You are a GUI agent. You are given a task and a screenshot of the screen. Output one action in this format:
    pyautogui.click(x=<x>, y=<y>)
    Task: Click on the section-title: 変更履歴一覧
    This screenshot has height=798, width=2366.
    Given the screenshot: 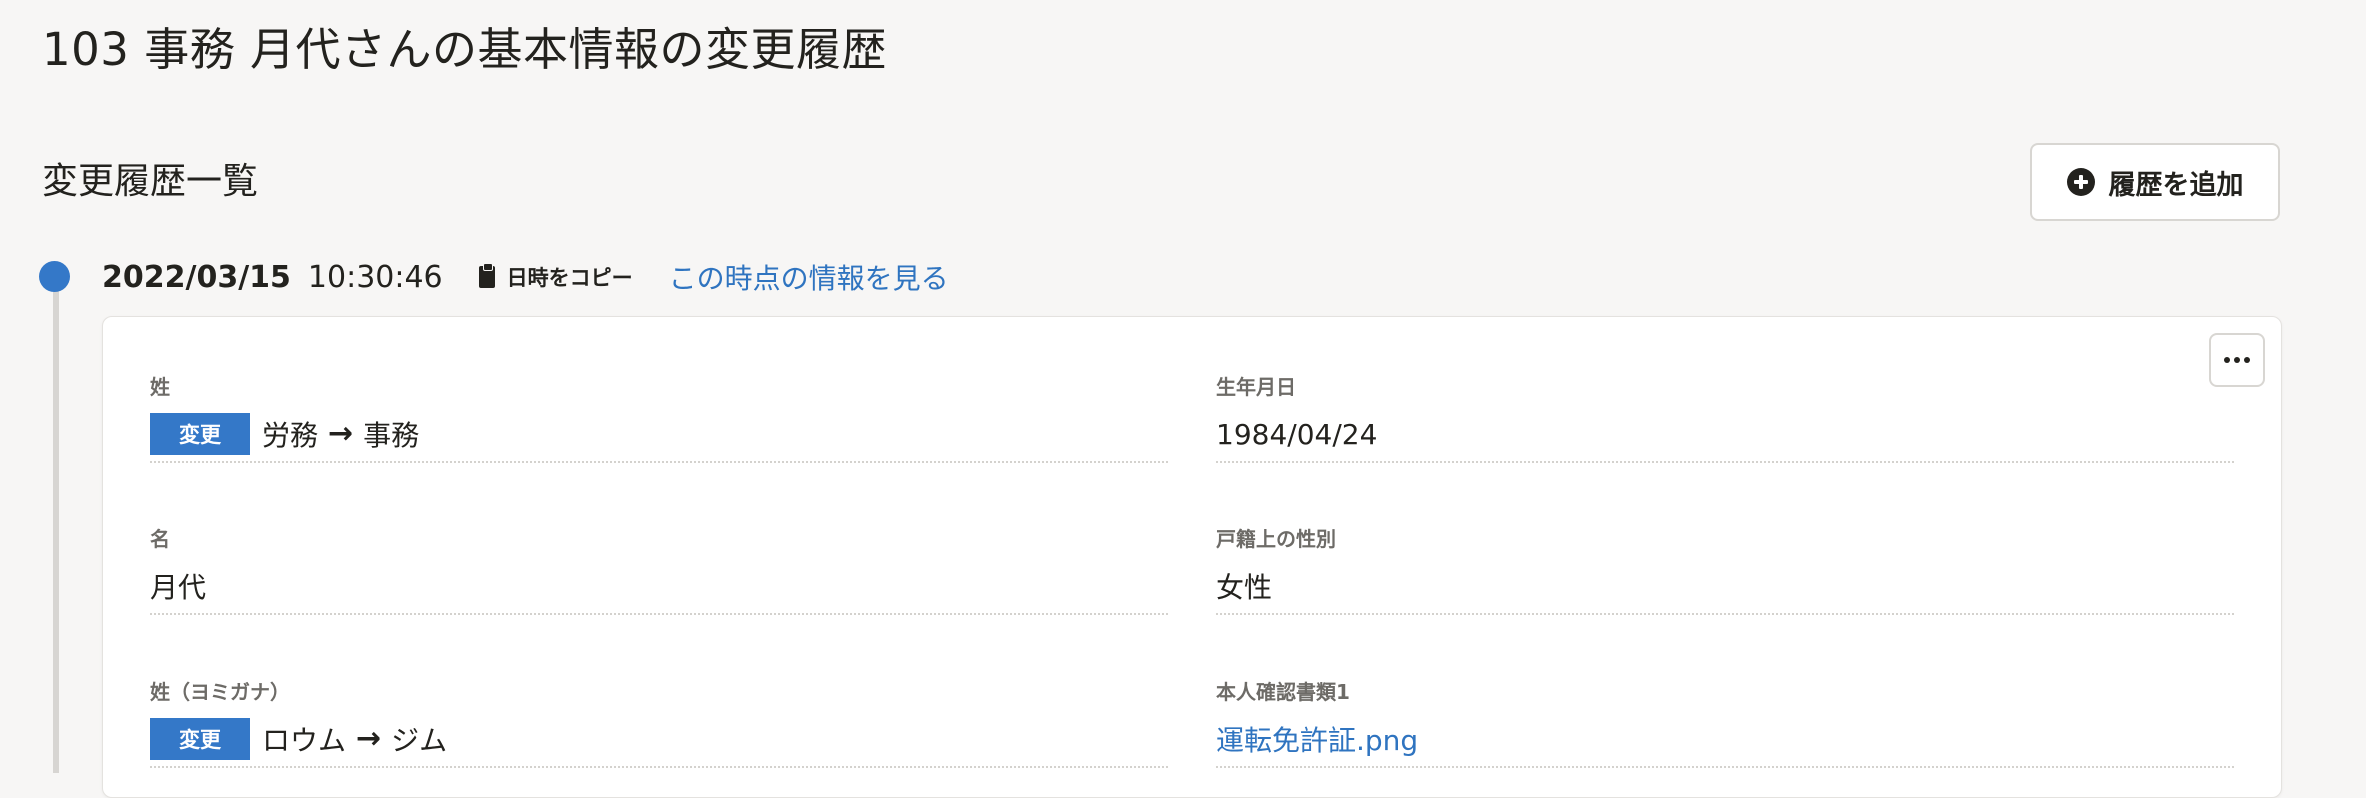 What is the action you would take?
    pyautogui.click(x=150, y=181)
    